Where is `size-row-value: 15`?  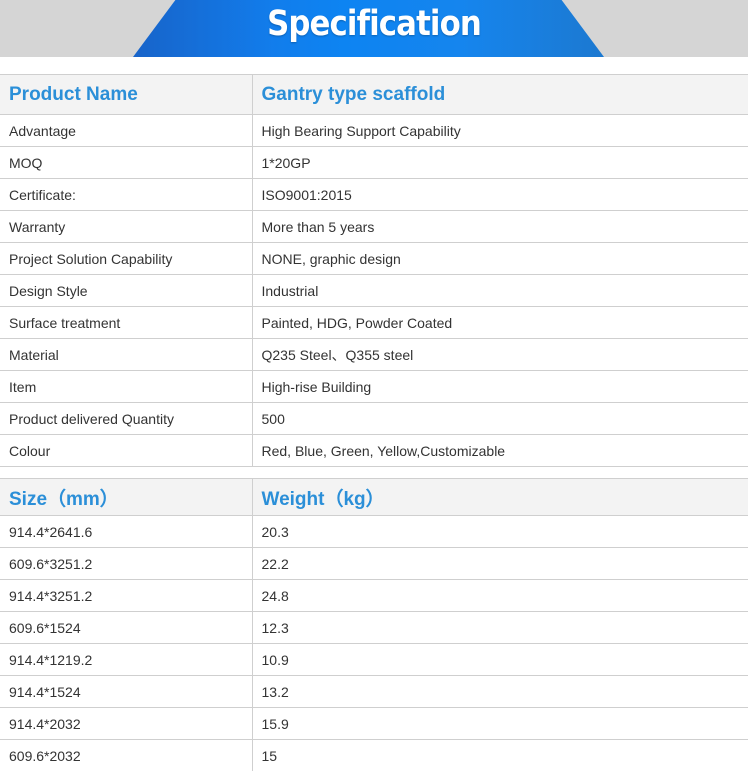 size-row-value: 15 is located at coordinates (499, 755).